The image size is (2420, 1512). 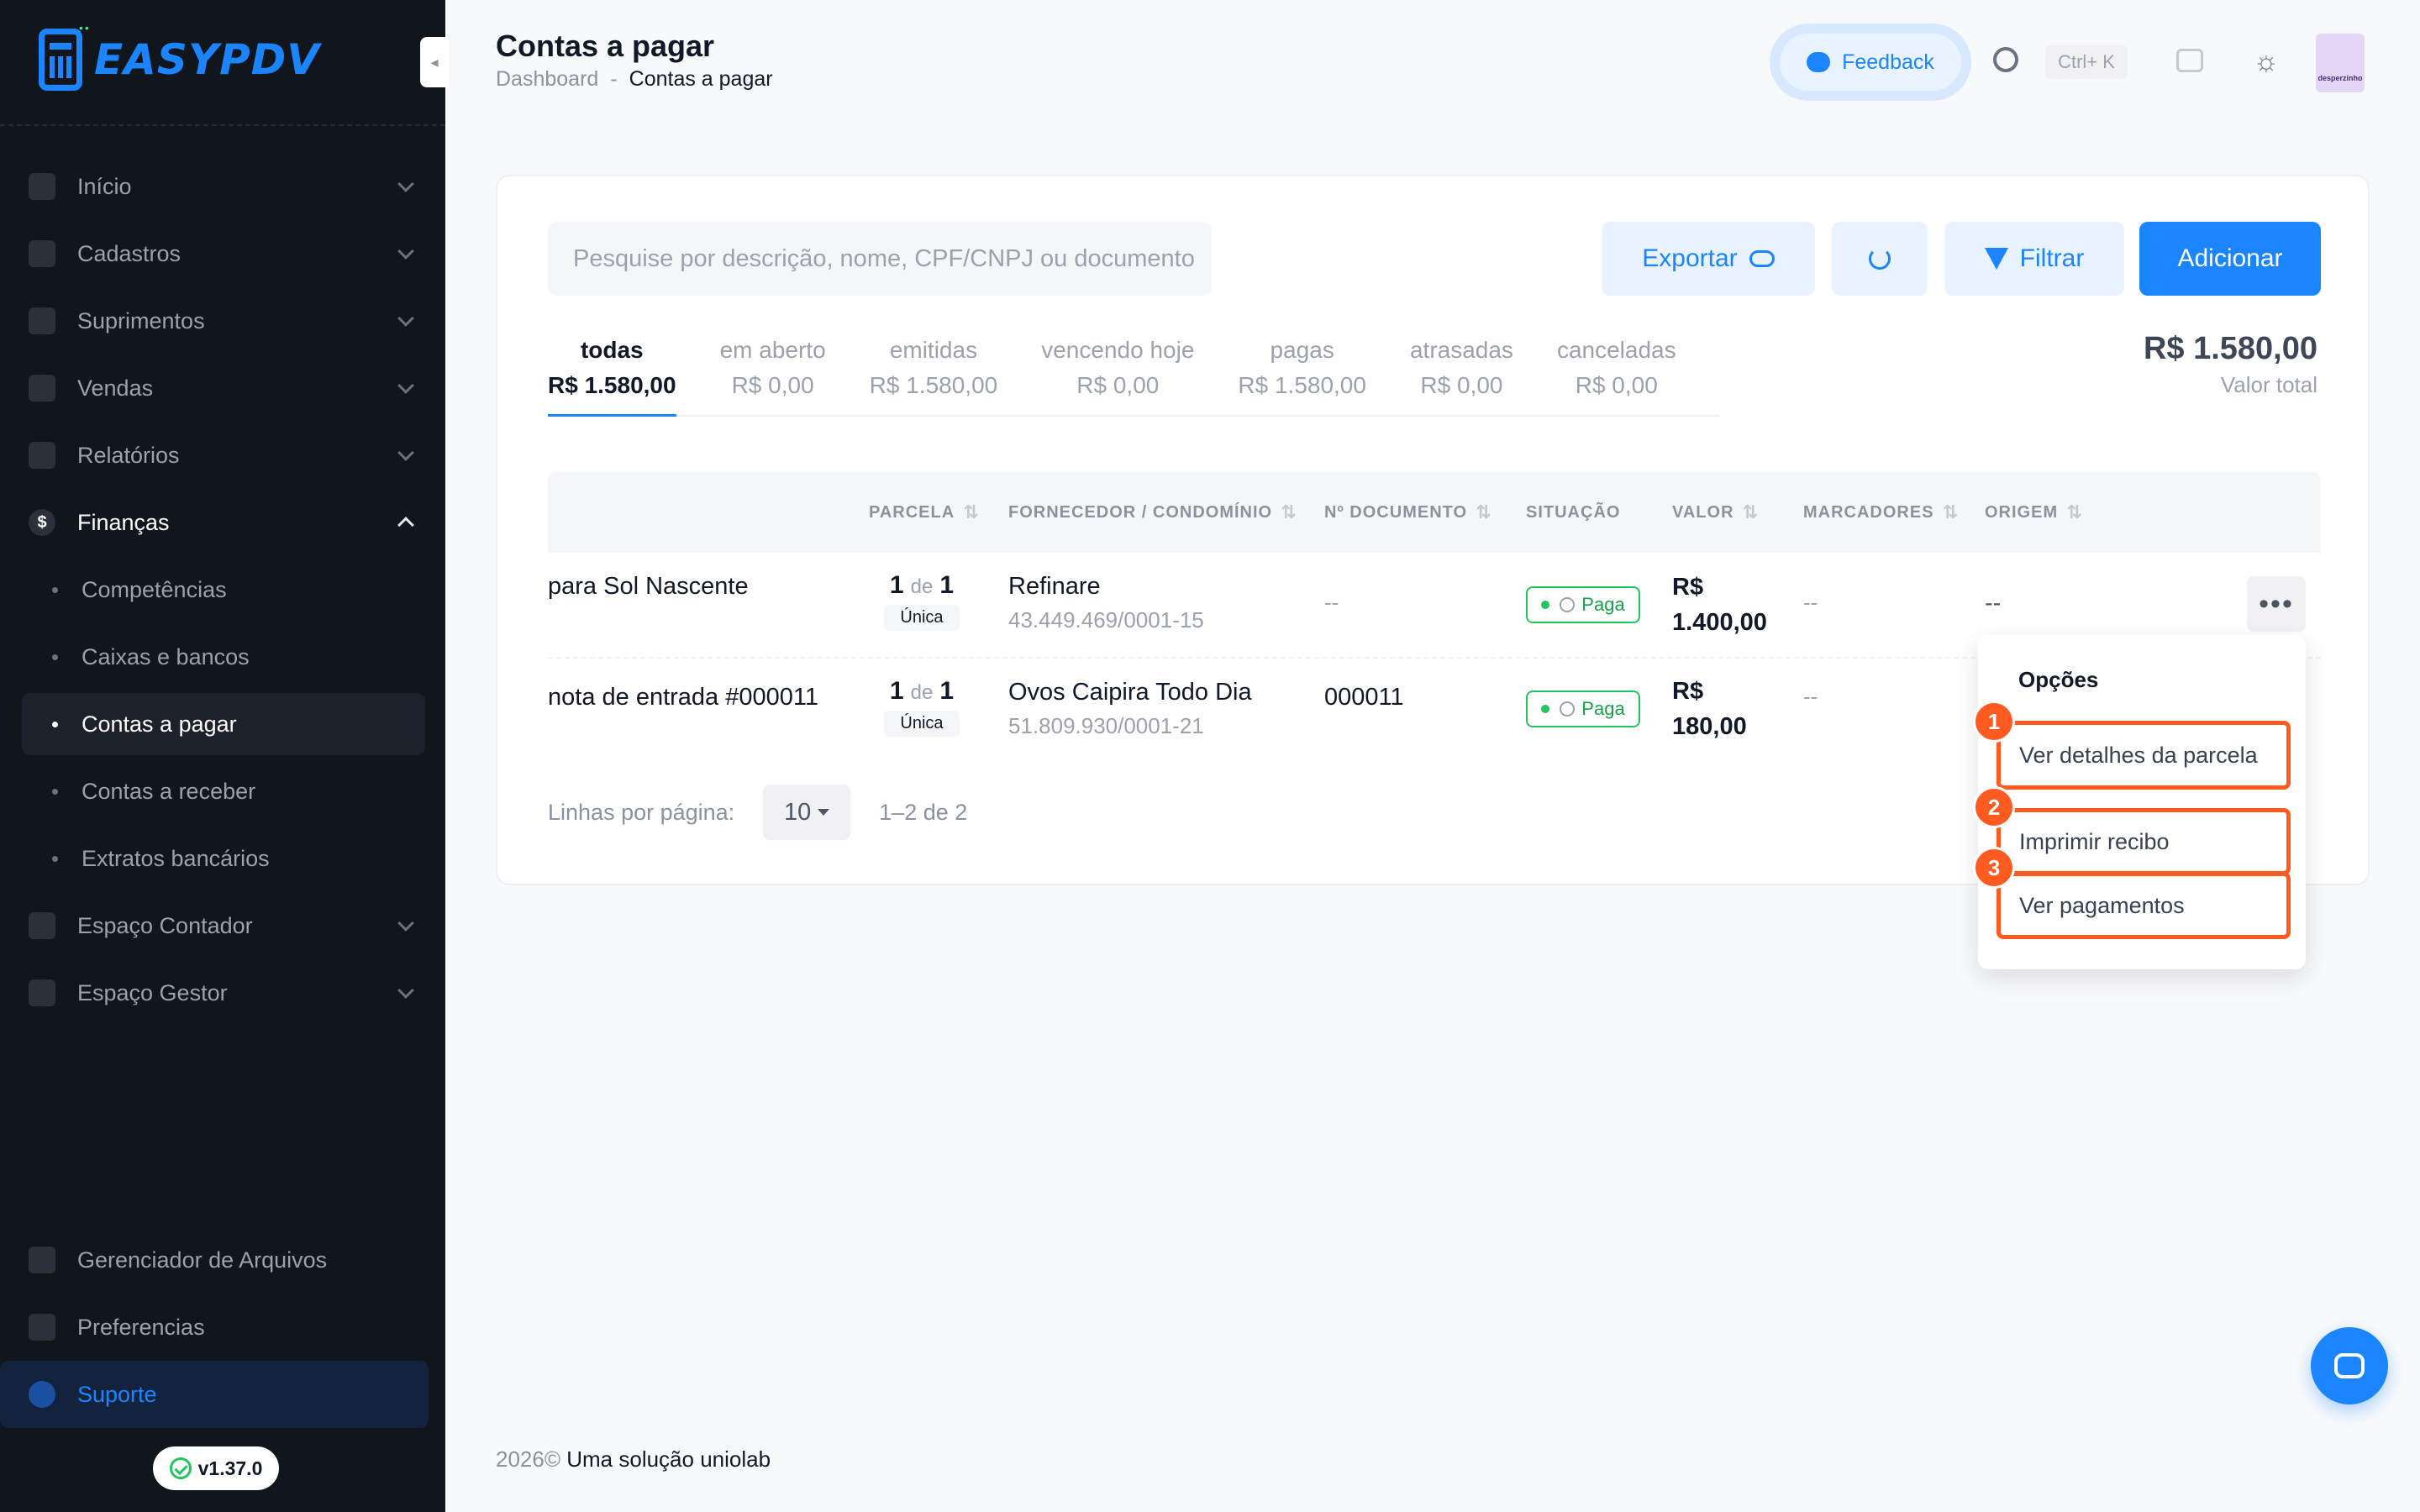 What do you see at coordinates (1152, 512) in the screenshot?
I see `column-header-fornecedor: FORNECEDOR / CONDOMÍNIO ⇅` at bounding box center [1152, 512].